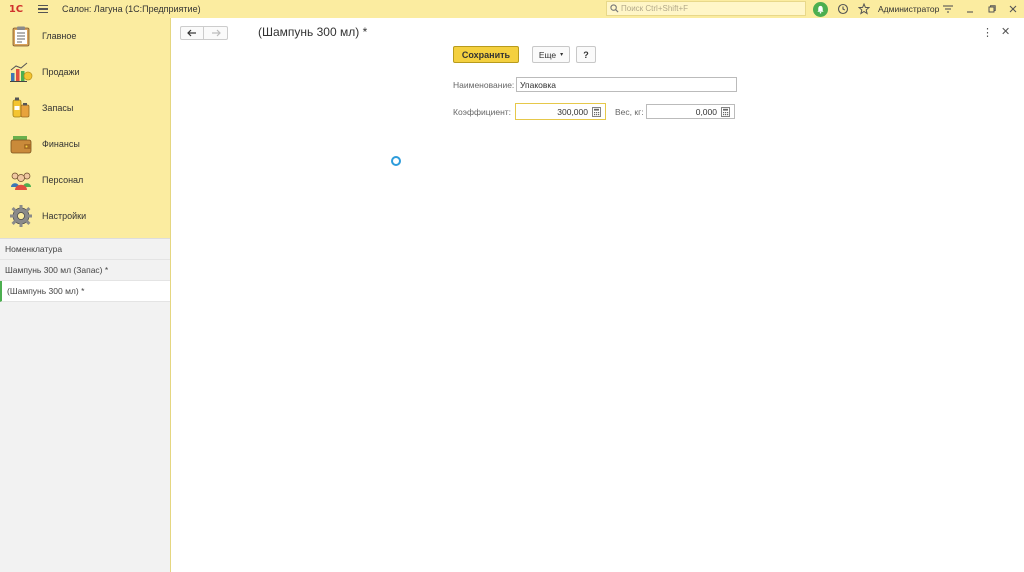 Image resolution: width=1024 pixels, height=572 pixels. I want to click on section-label: Настройки, so click(64, 216).